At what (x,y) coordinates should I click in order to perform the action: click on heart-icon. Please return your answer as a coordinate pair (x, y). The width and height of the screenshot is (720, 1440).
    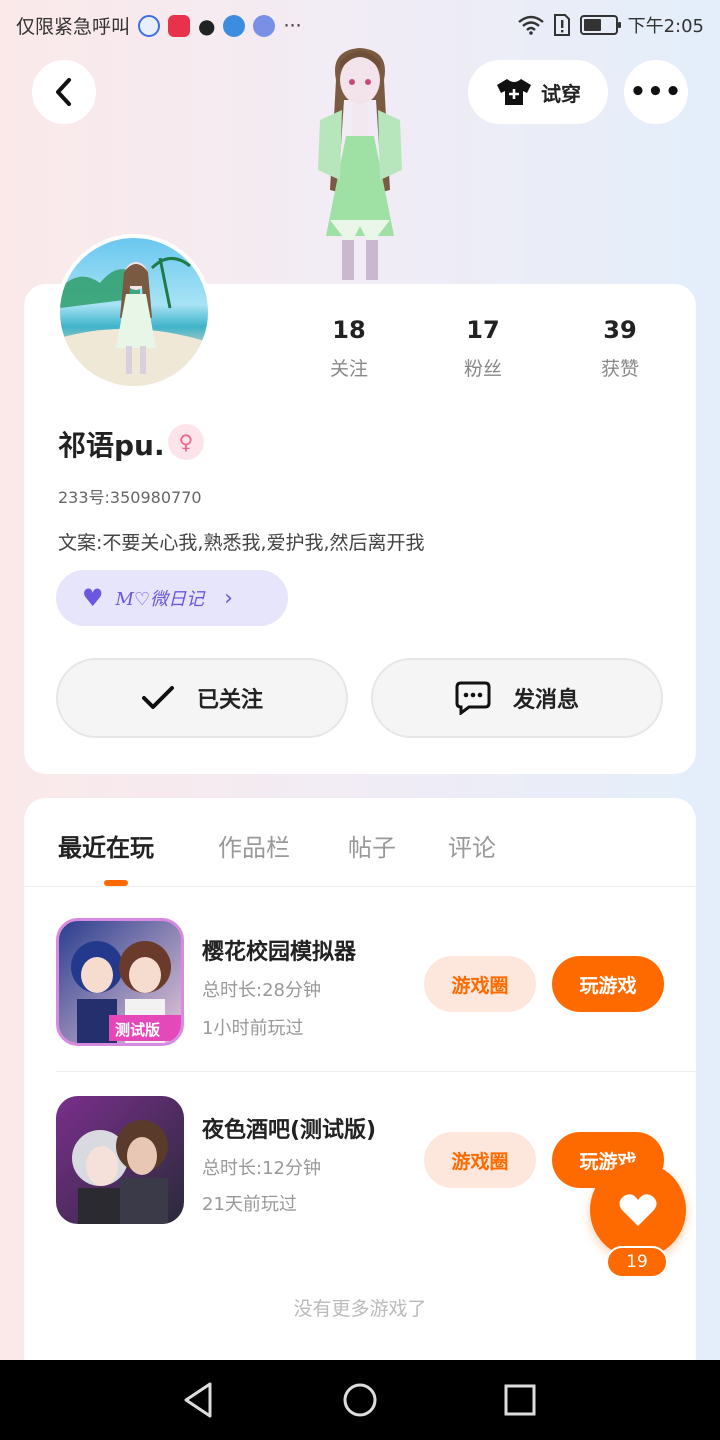
    Looking at the image, I should click on (638, 1210).